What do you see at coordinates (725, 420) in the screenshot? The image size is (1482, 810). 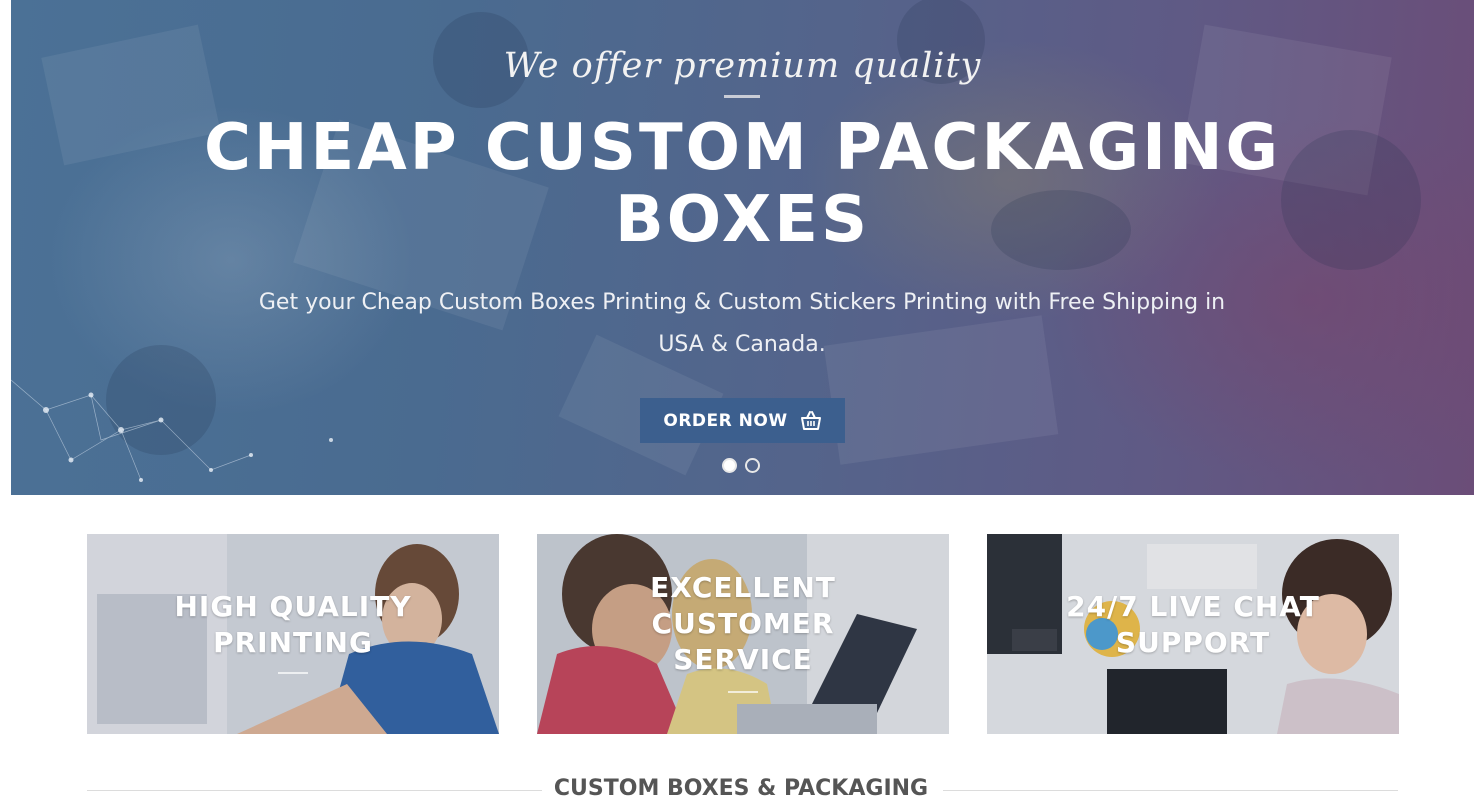 I see `order-now-label: ORDER NOW` at bounding box center [725, 420].